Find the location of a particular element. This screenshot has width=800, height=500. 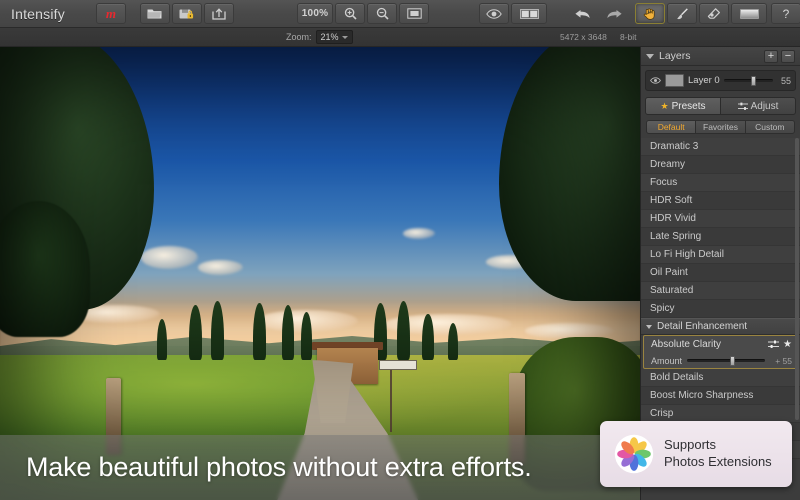

help-icon: ? is located at coordinates (786, 13).